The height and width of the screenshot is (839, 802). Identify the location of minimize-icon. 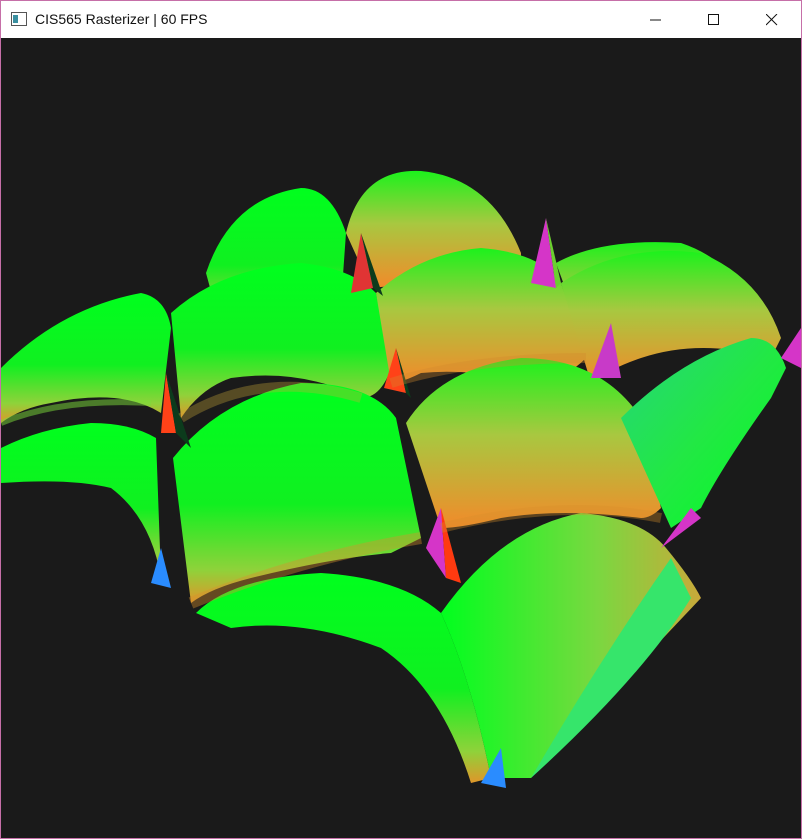
(655, 20).